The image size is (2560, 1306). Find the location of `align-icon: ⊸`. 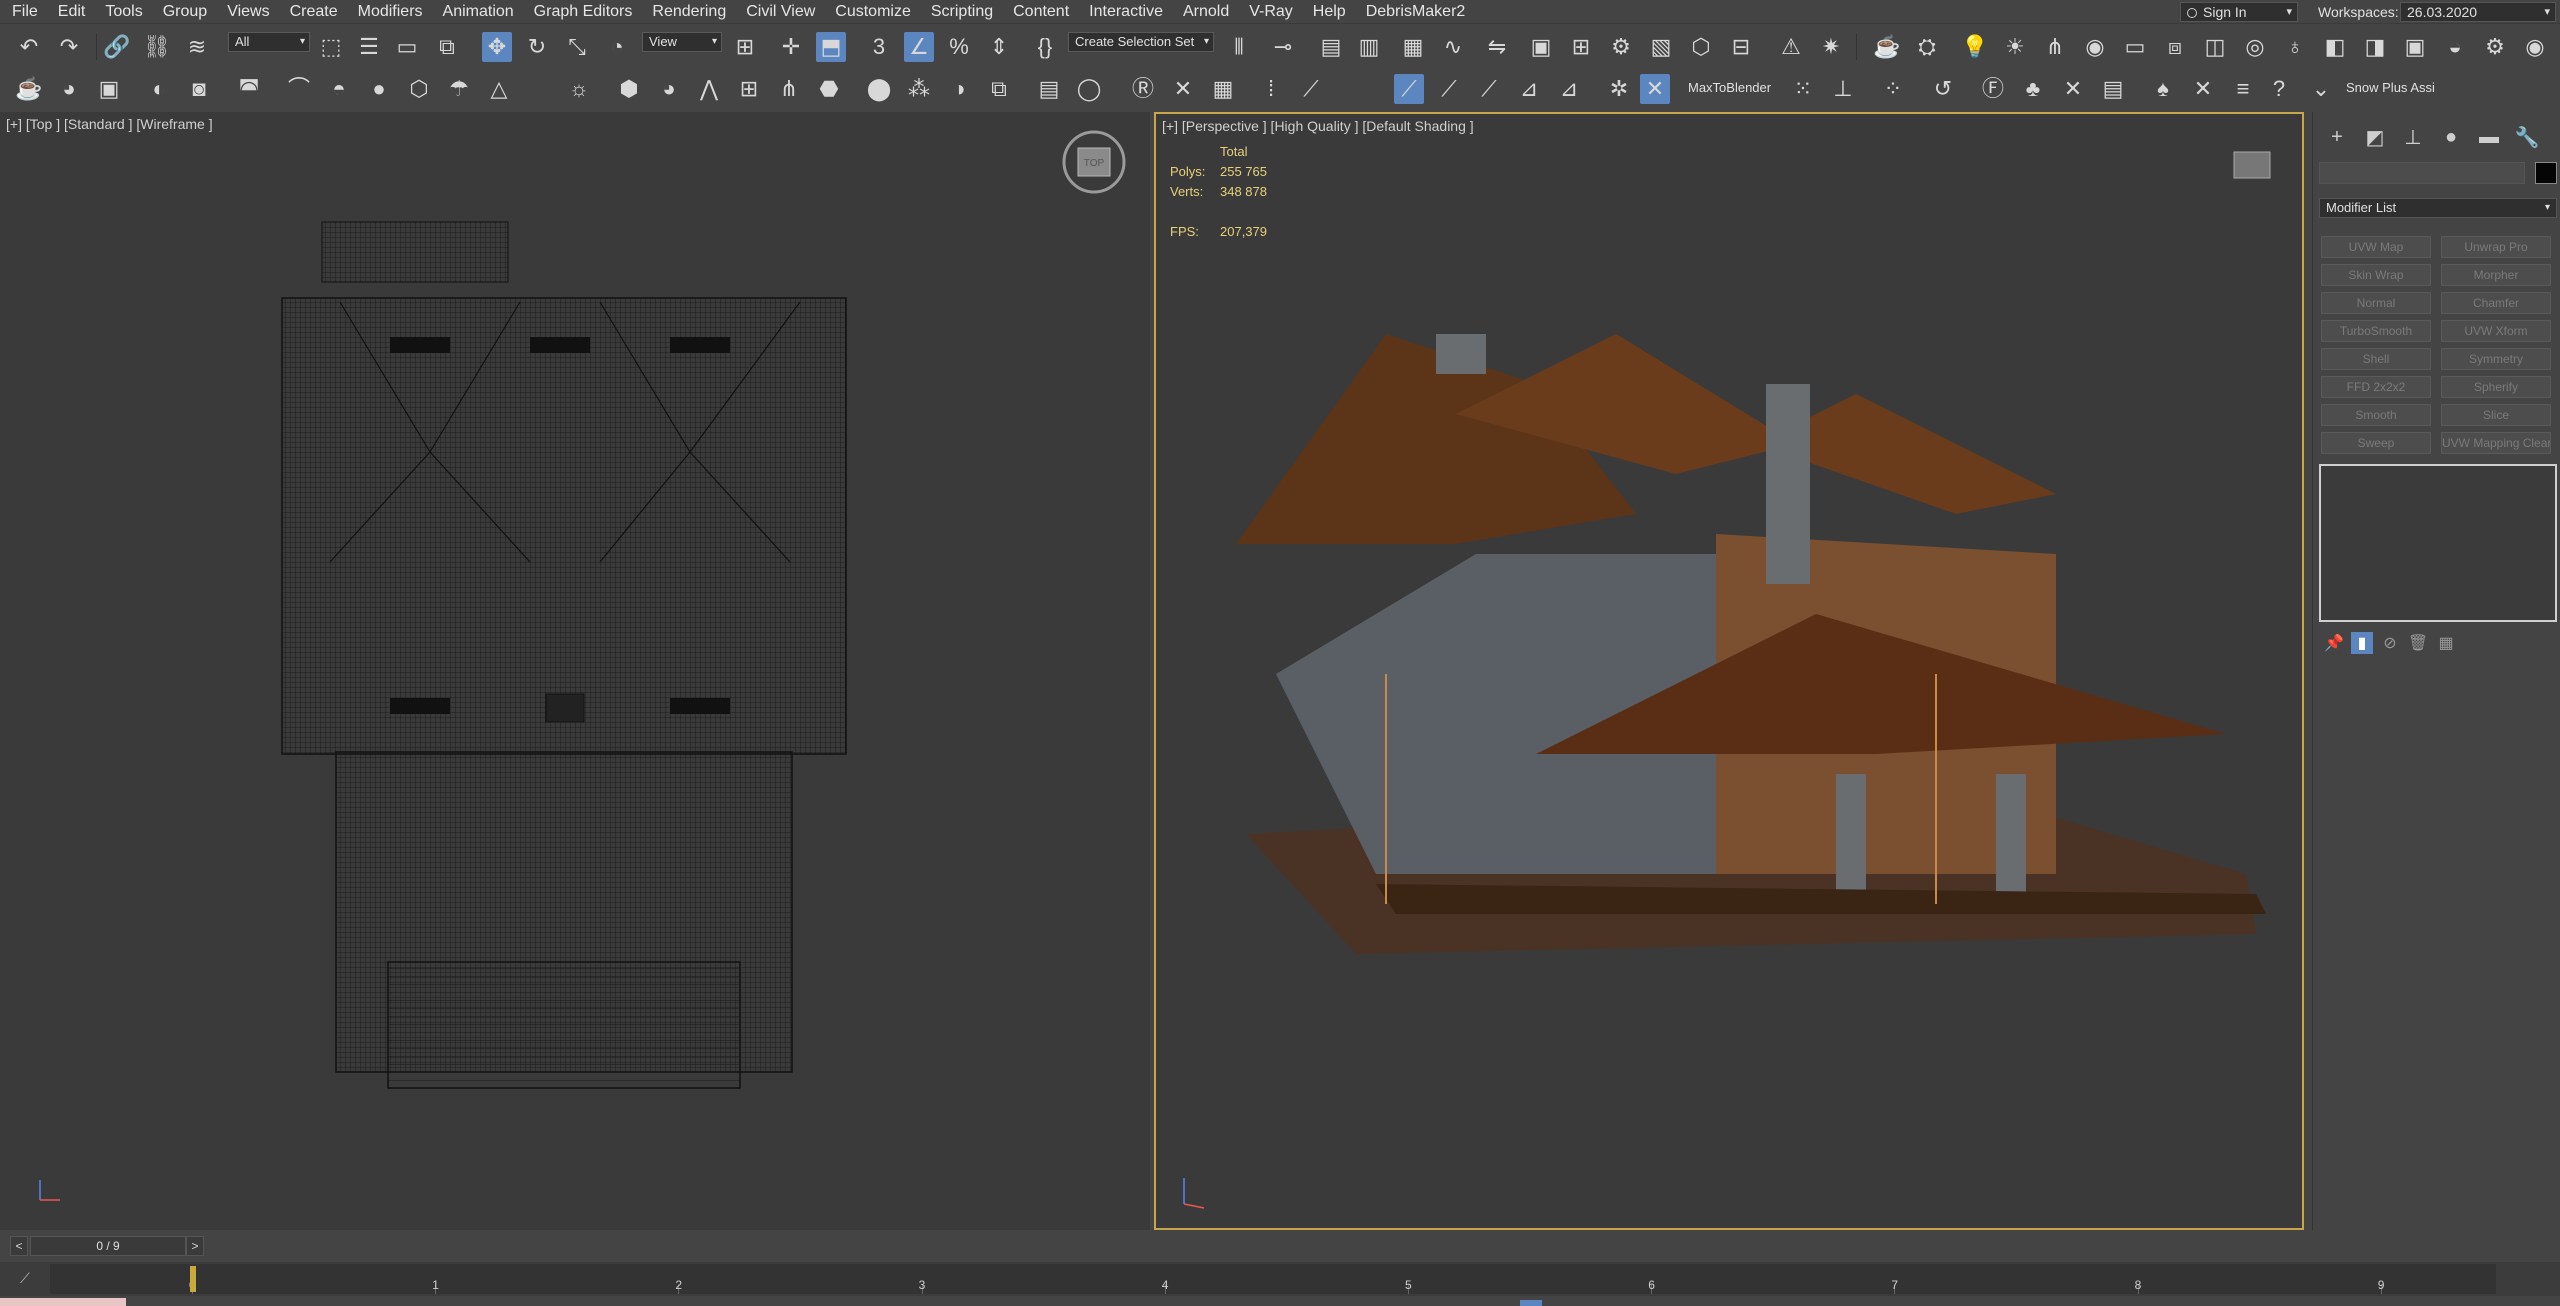

align-icon: ⊸ is located at coordinates (1283, 47).